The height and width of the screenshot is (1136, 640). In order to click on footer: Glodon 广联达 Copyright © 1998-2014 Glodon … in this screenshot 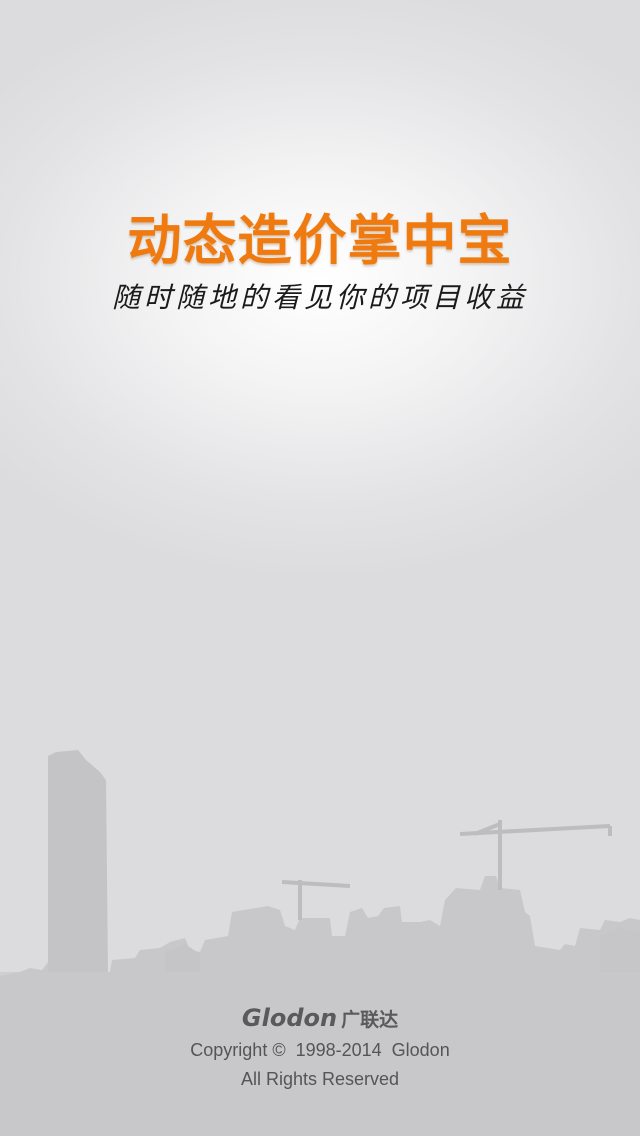, I will do `click(320, 1045)`.